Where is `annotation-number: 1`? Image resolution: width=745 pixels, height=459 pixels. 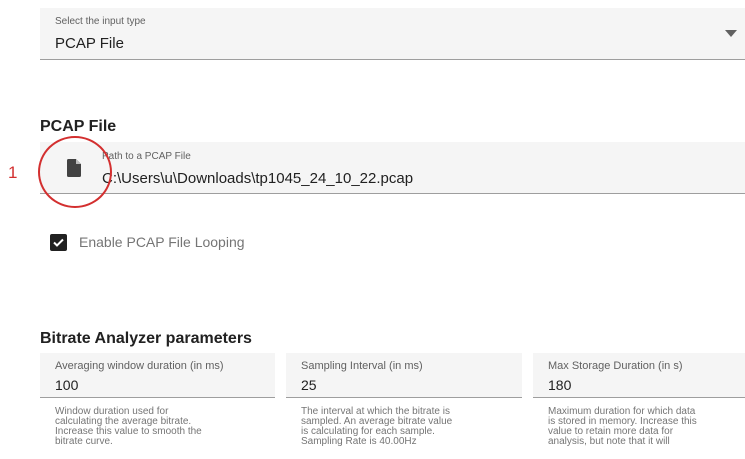
annotation-number: 1 is located at coordinates (13, 172).